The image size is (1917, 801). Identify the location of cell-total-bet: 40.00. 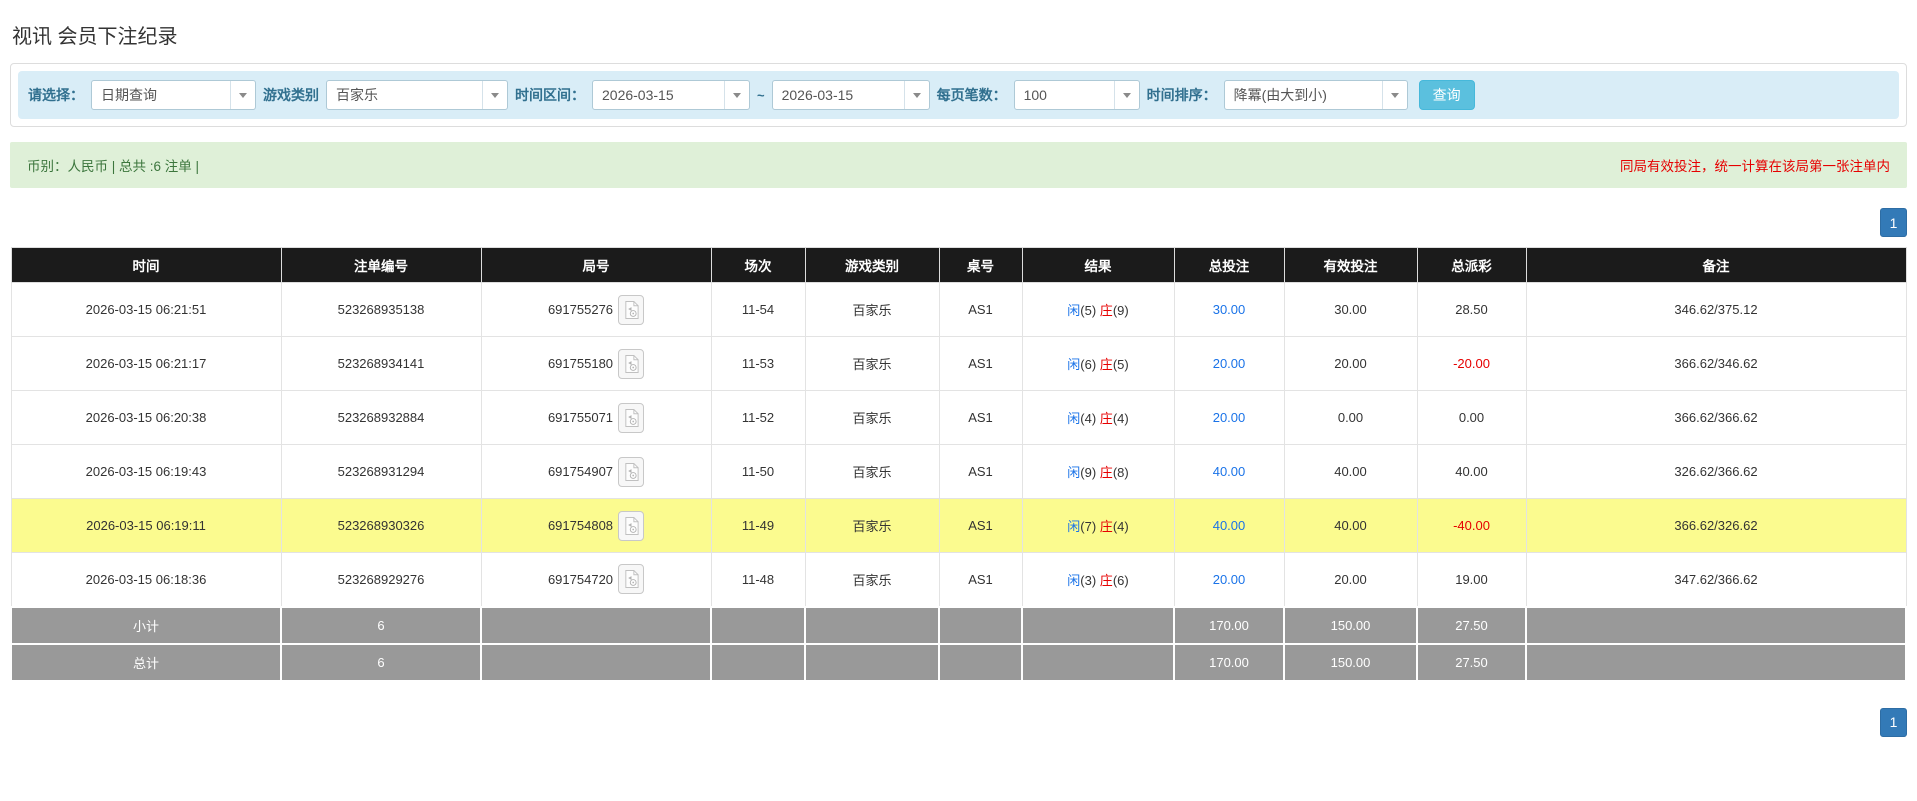
(1229, 525).